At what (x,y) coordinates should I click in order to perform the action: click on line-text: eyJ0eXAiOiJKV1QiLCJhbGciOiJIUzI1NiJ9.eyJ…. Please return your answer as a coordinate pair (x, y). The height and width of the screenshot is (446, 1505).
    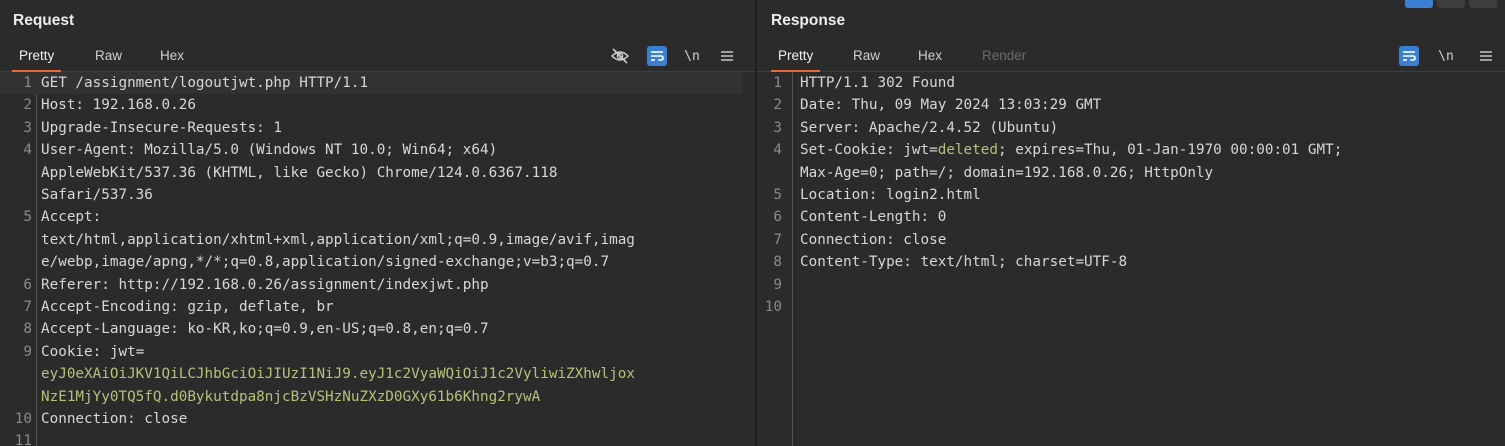
    Looking at the image, I should click on (338, 374).